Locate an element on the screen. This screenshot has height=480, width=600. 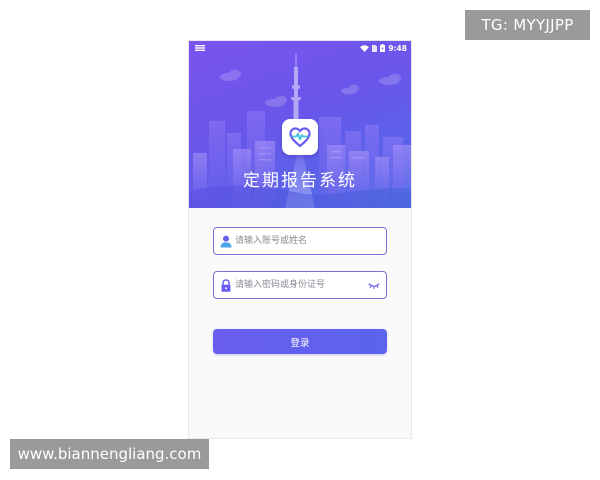
login-button: 登录 is located at coordinates (300, 341).